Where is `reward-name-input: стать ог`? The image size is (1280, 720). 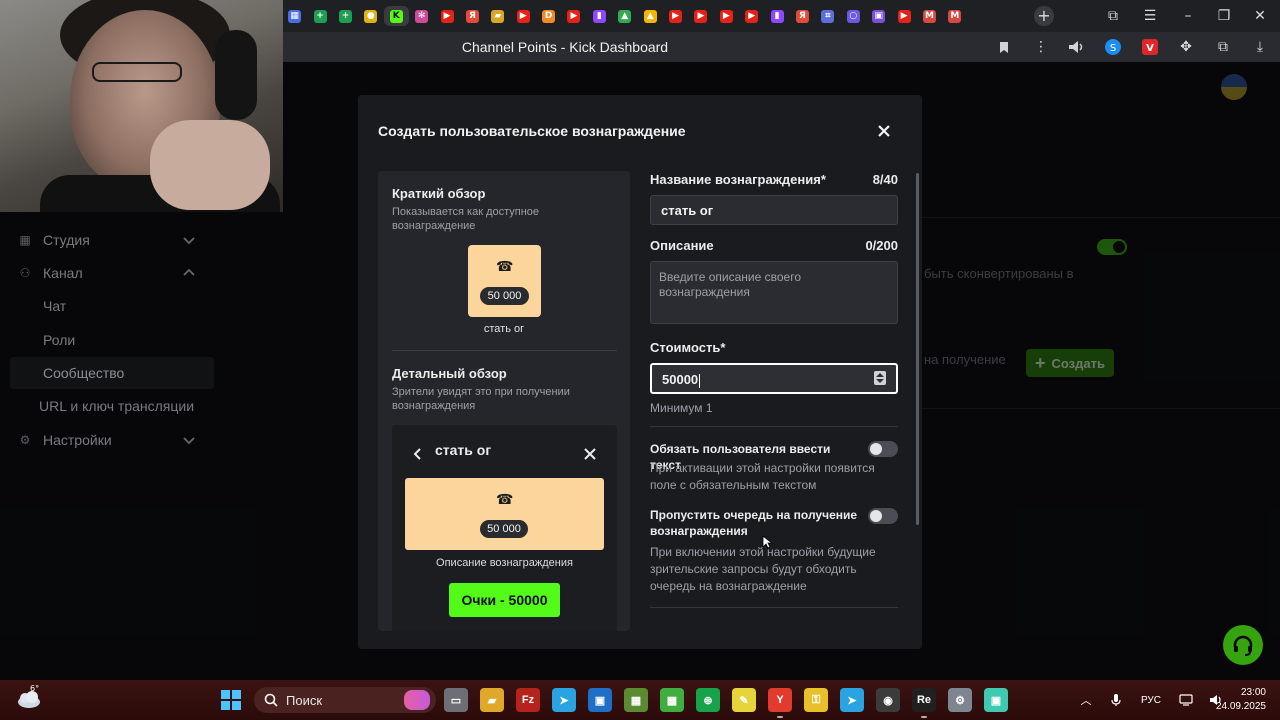 reward-name-input: стать ог is located at coordinates (774, 210).